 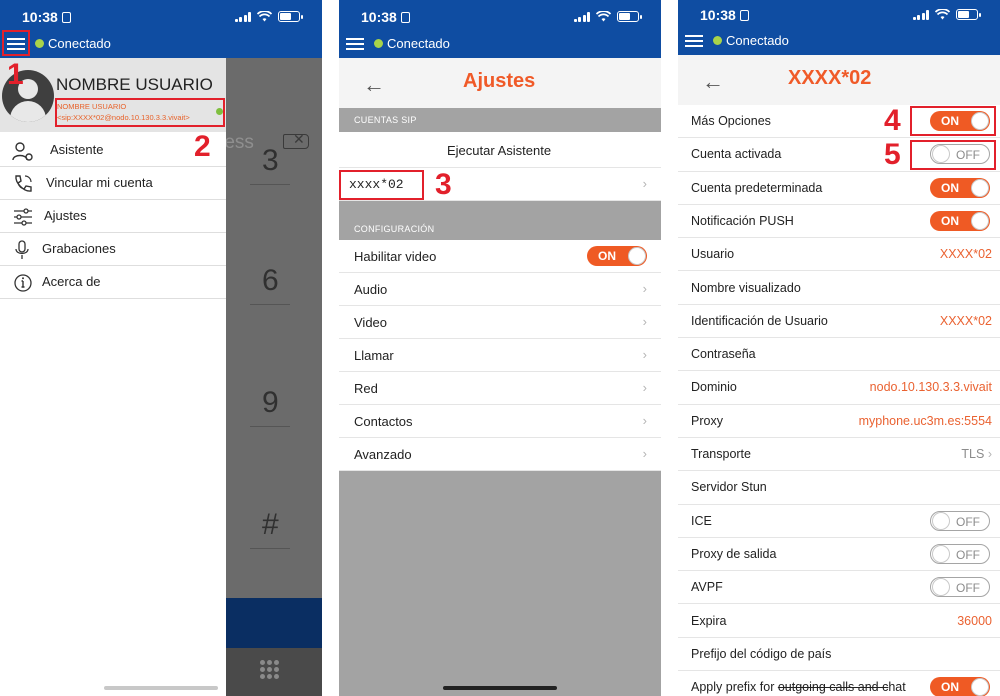 I want to click on expira-value: 36000, so click(x=974, y=620).